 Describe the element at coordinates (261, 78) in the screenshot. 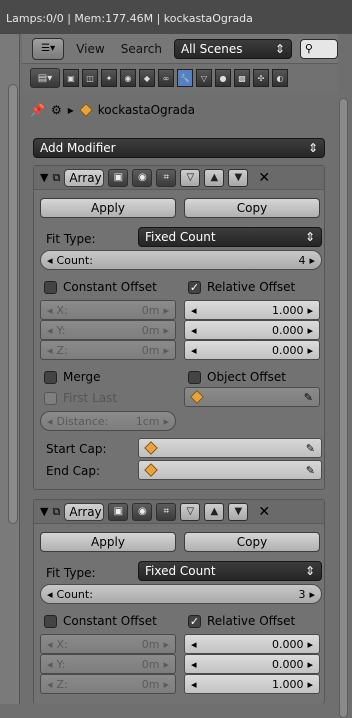

I see `particles-context-icon: ✣` at that location.